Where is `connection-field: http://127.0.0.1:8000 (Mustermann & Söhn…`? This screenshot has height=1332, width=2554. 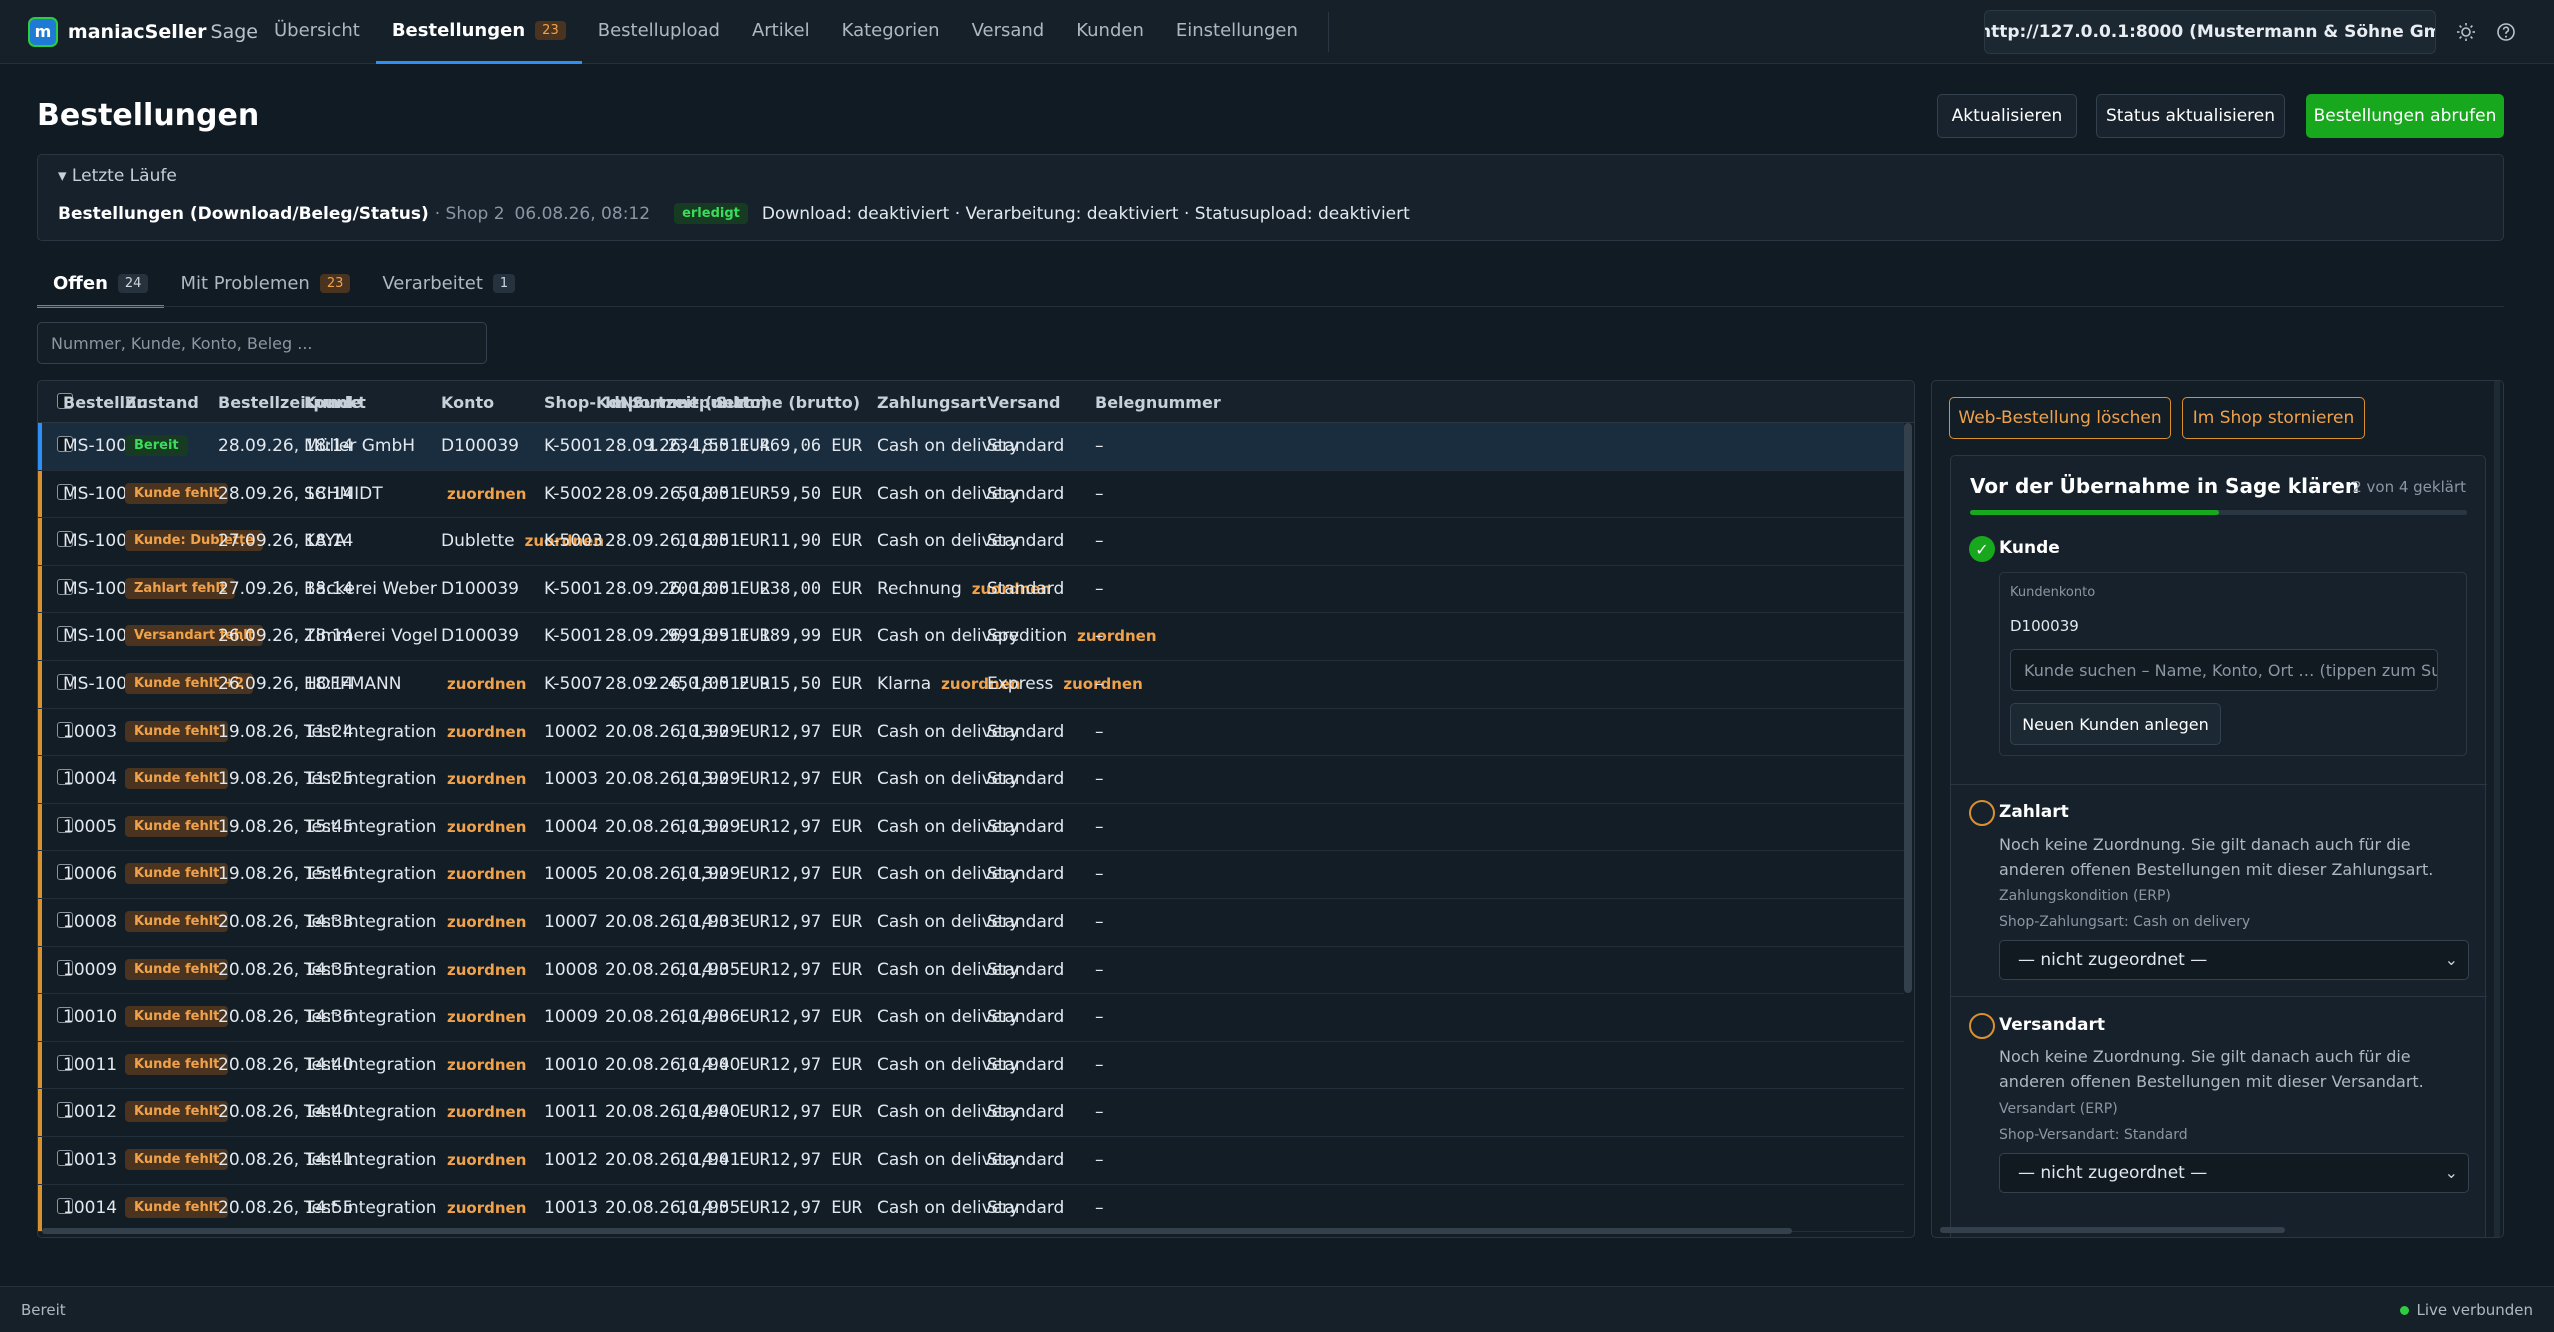
connection-field: http://127.0.0.1:8000 (Mustermann & Söhn… is located at coordinates (2210, 32).